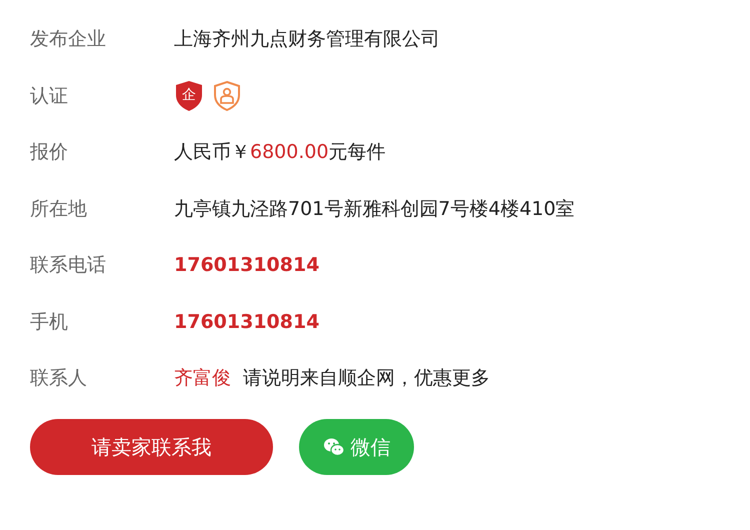  Describe the element at coordinates (49, 96) in the screenshot. I see `field-label: 认证` at that location.